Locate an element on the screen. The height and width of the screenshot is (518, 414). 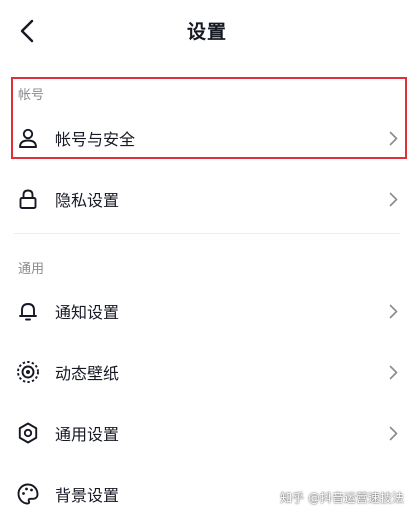
nav-bar: 设置 is located at coordinates (207, 31).